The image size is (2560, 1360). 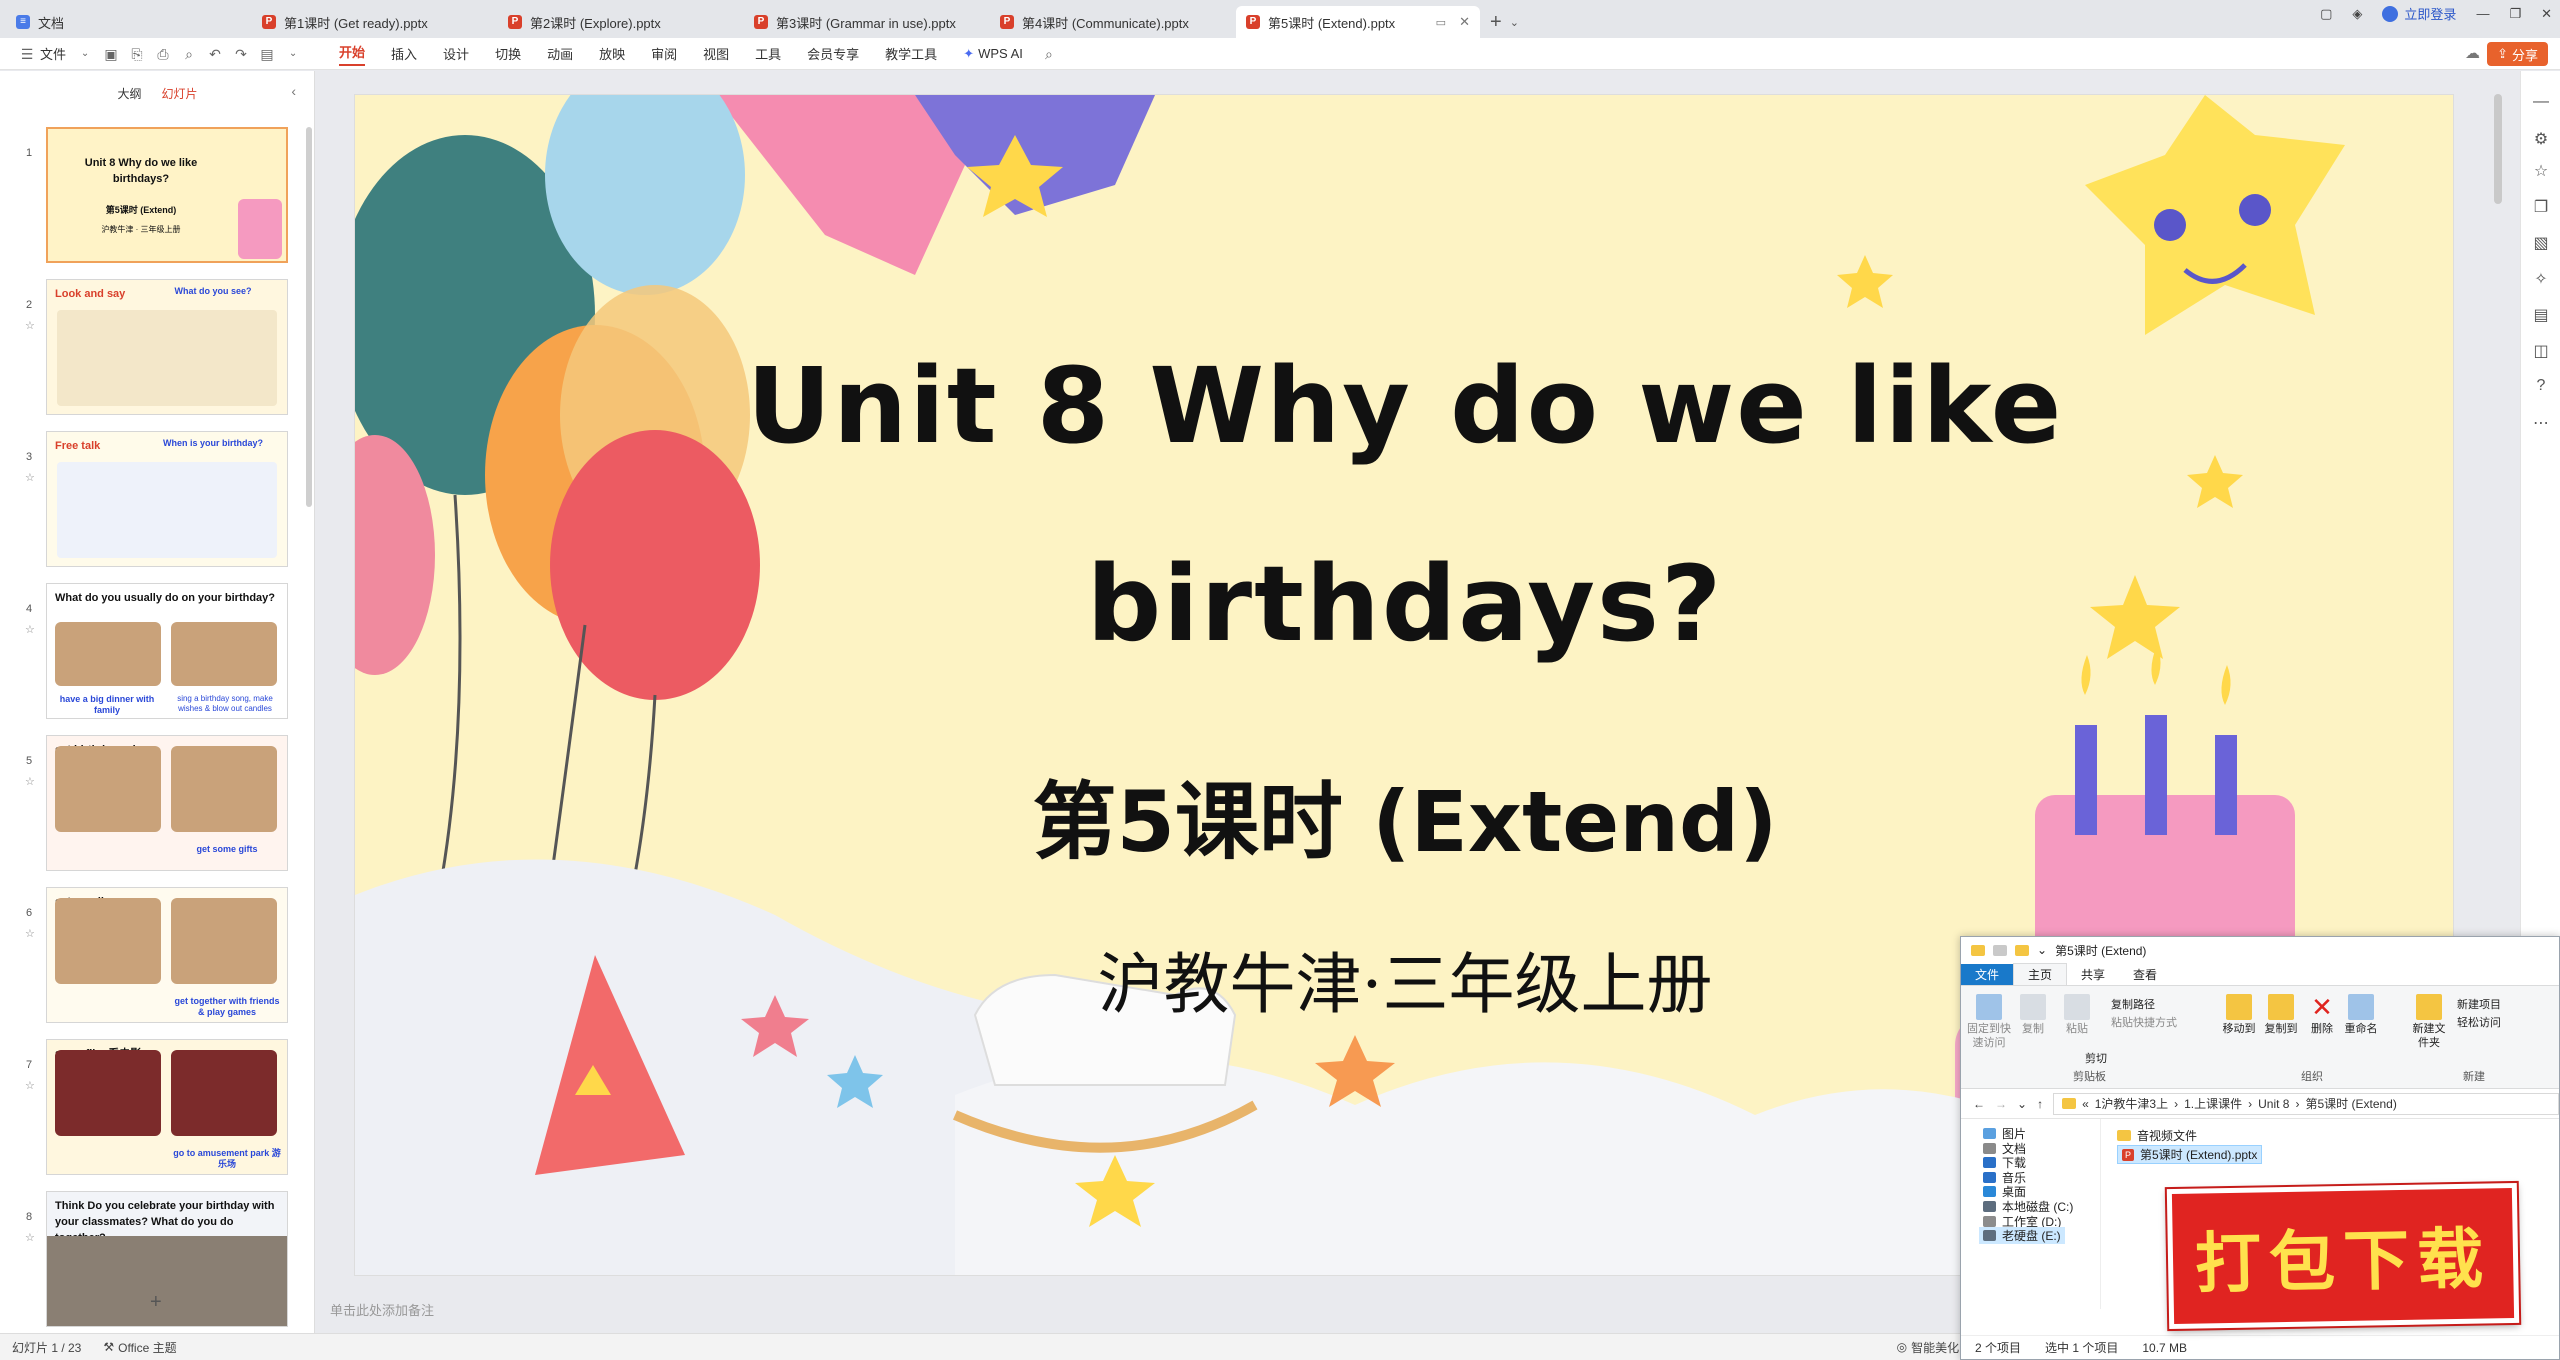 I want to click on copy-path-button: 复制路径, so click(x=2133, y=1004).